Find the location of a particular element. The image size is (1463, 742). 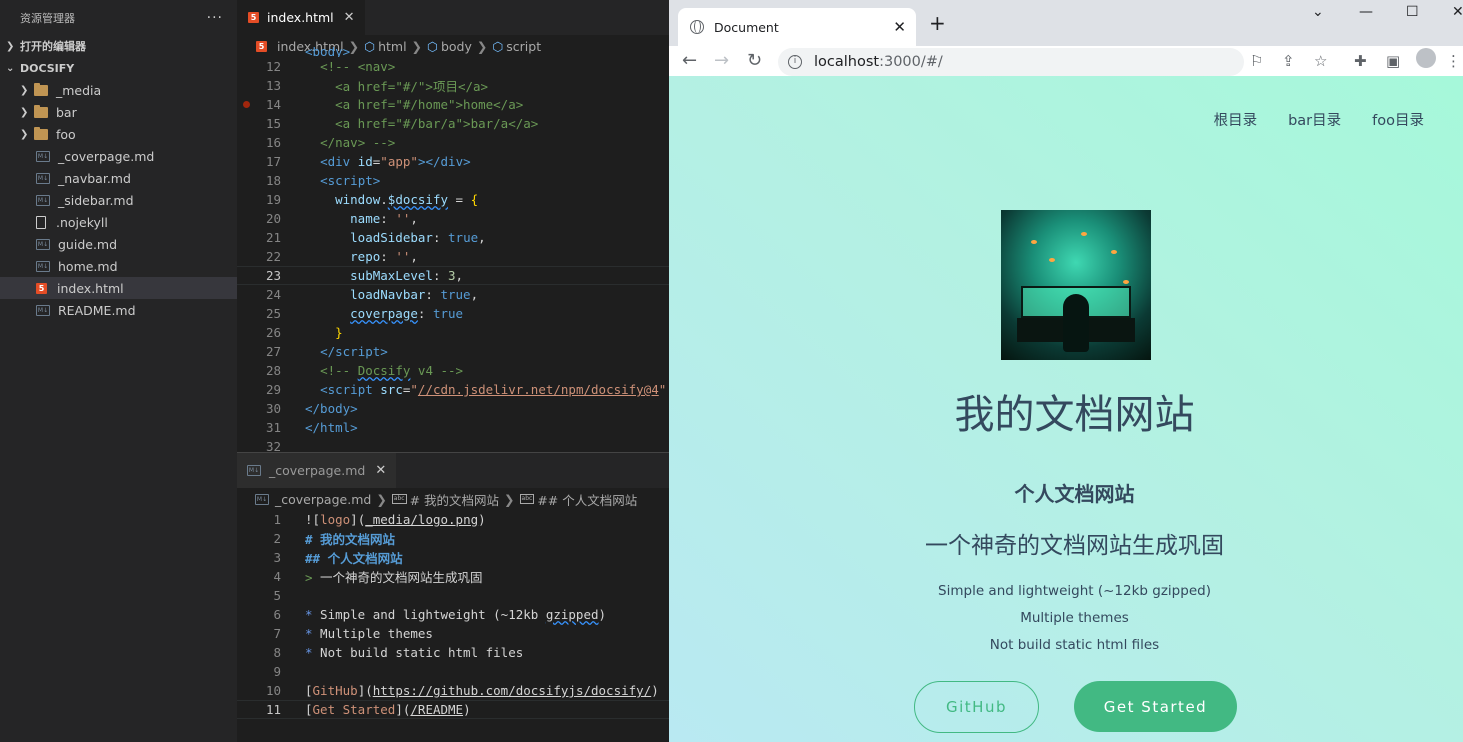

breadcrumb-item: ## 个人文档网站 is located at coordinates (587, 499).